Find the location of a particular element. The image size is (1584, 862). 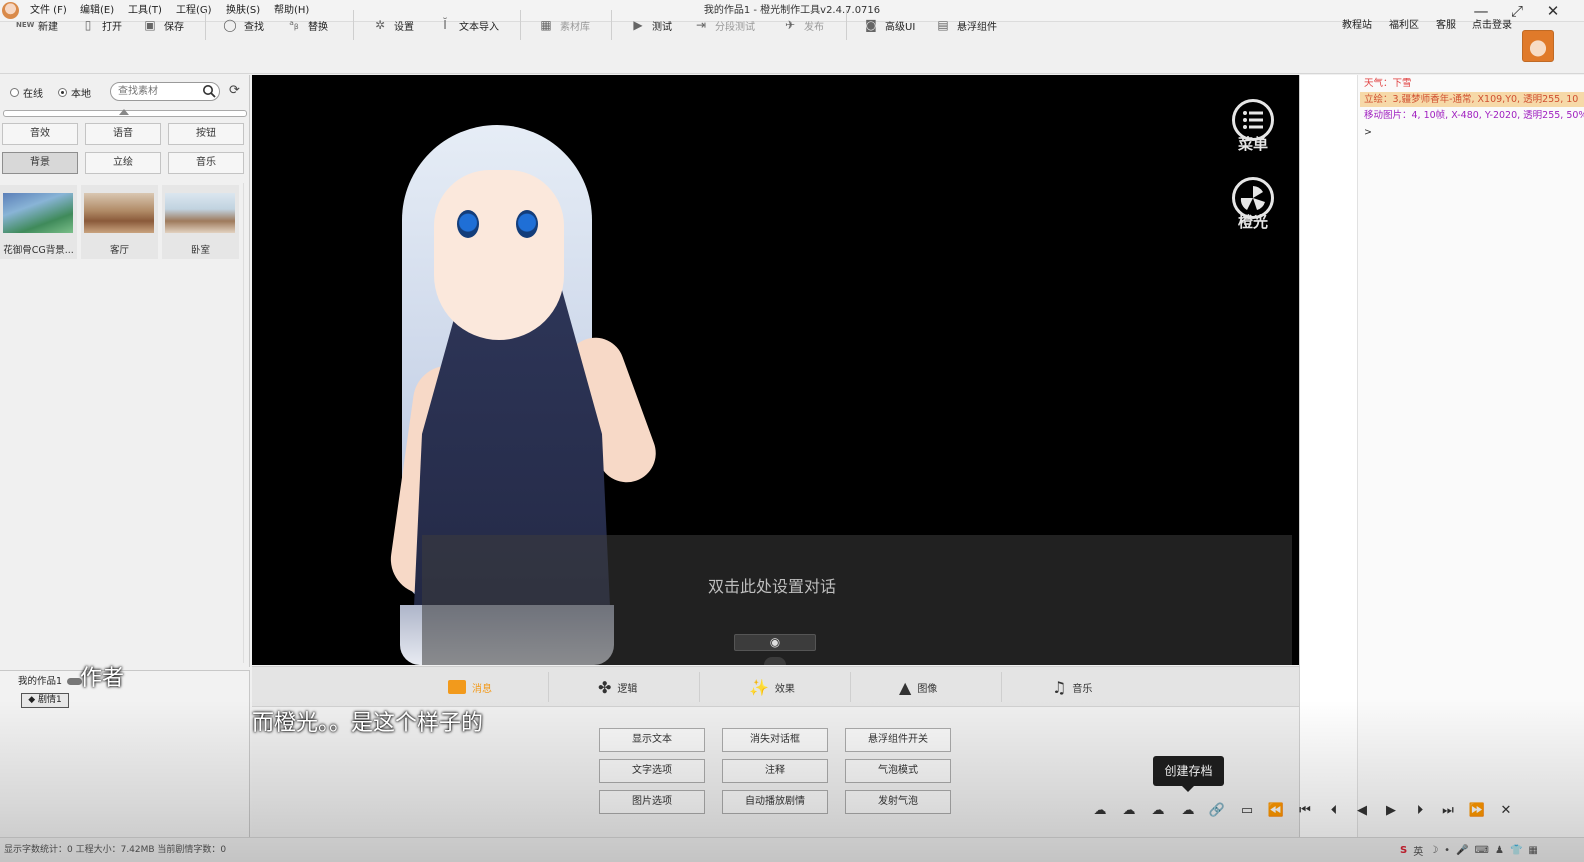

episode-node: ◆ 剧情1 is located at coordinates (45, 700).